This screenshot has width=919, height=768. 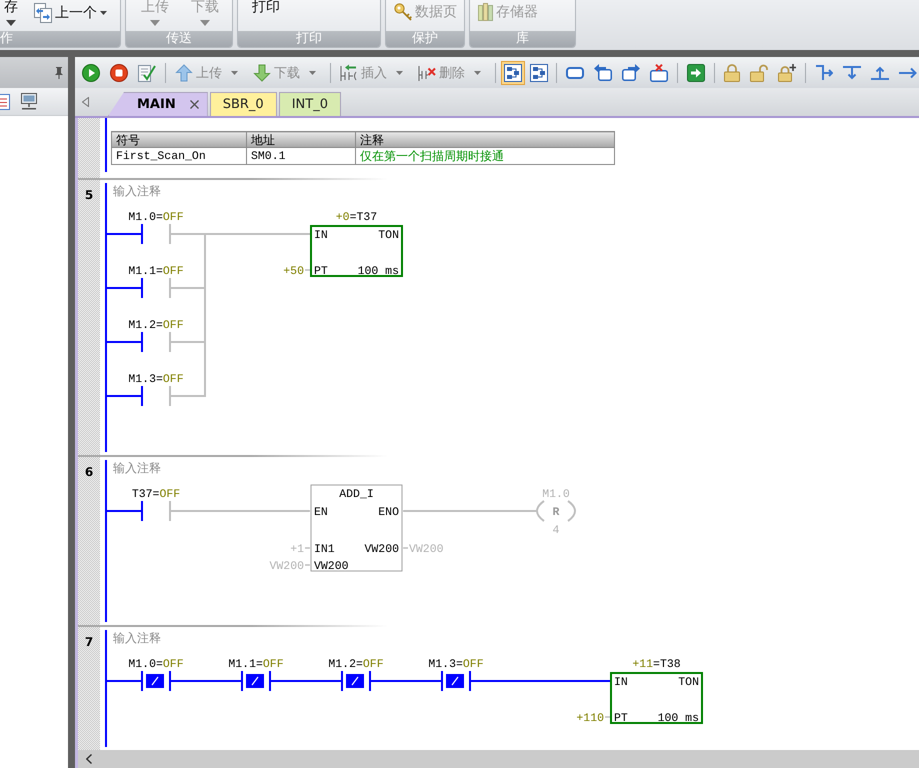 What do you see at coordinates (603, 72) in the screenshot?
I see `box-left-arrow-icon` at bounding box center [603, 72].